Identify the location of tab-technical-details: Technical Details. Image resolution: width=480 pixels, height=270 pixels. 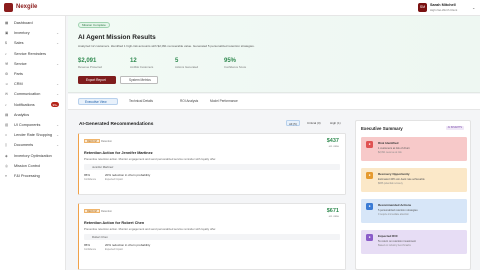
(145, 101).